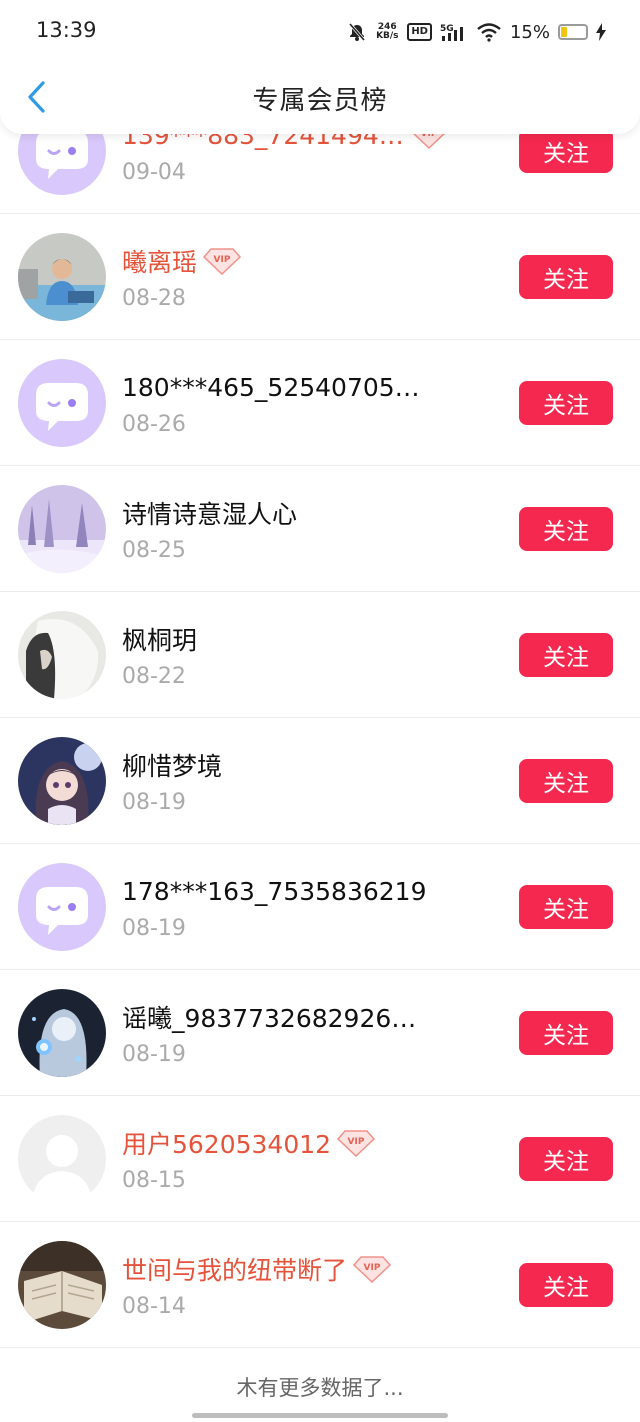  I want to click on name-line: 柳惜梦境, so click(172, 765).